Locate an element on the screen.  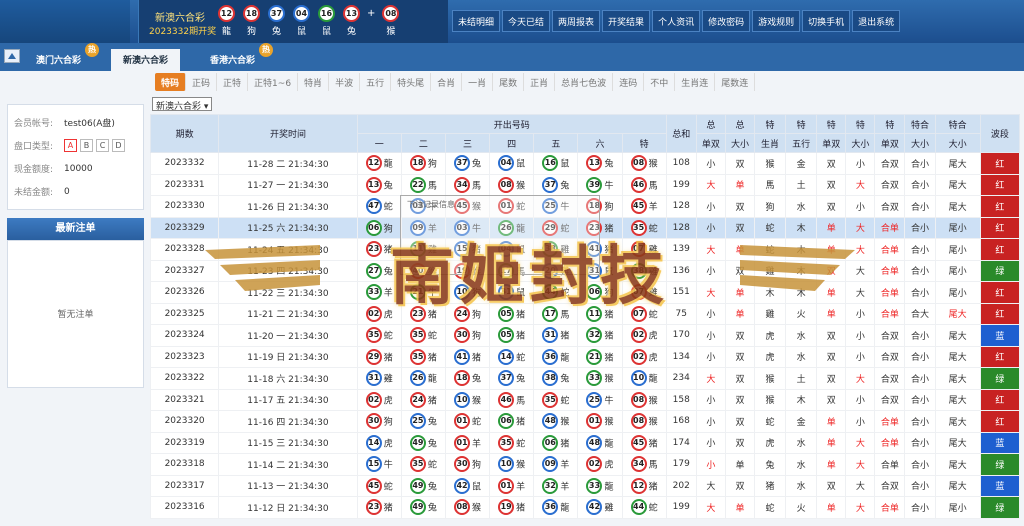
stat-cell: 水 is located at coordinates (801, 335).